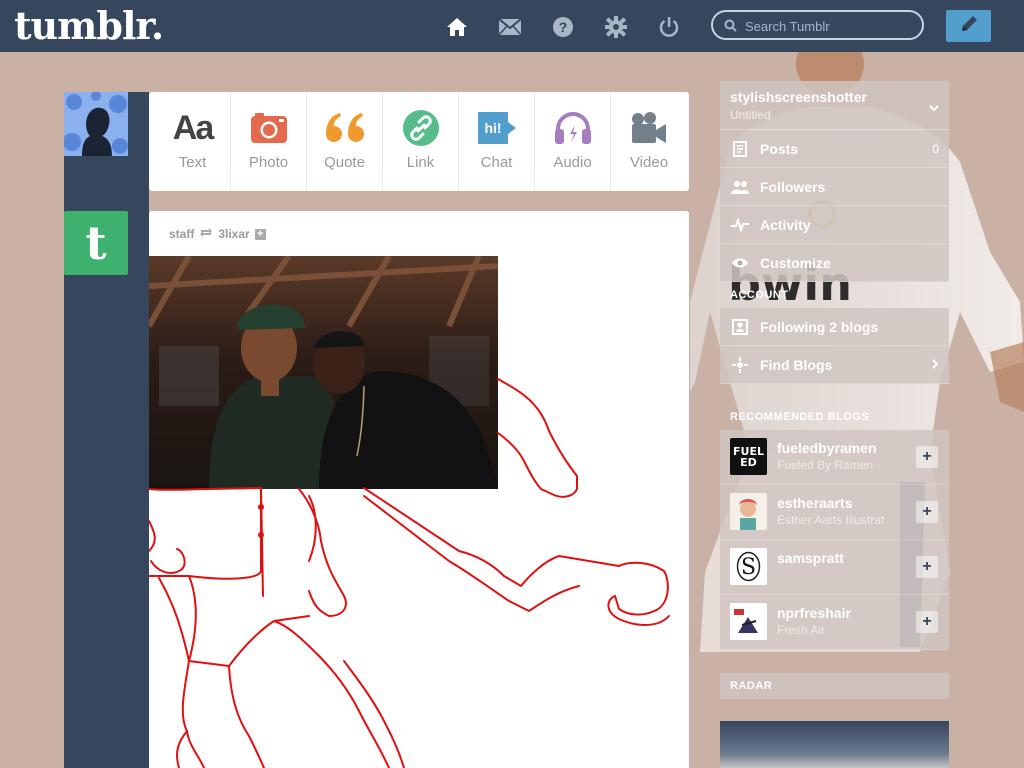 Image resolution: width=1024 pixels, height=768 pixels. What do you see at coordinates (740, 148) in the screenshot?
I see `posts-icon` at bounding box center [740, 148].